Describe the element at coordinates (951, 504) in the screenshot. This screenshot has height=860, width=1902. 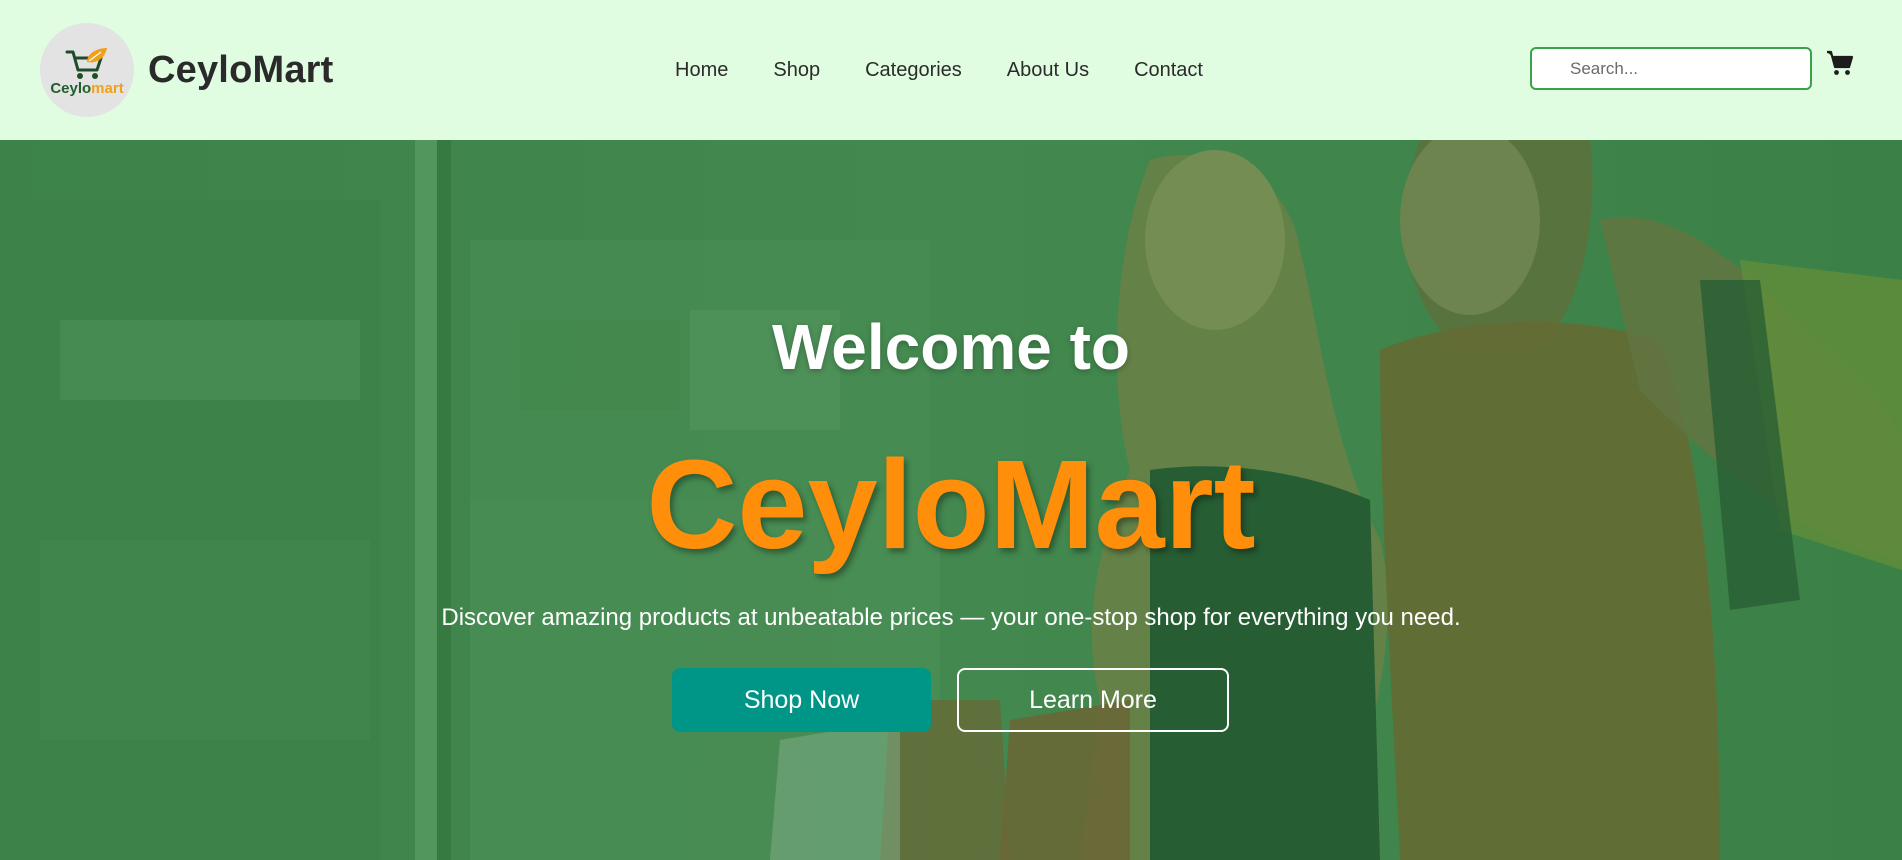
I see `hero-brand-title: CeyloMart` at that location.